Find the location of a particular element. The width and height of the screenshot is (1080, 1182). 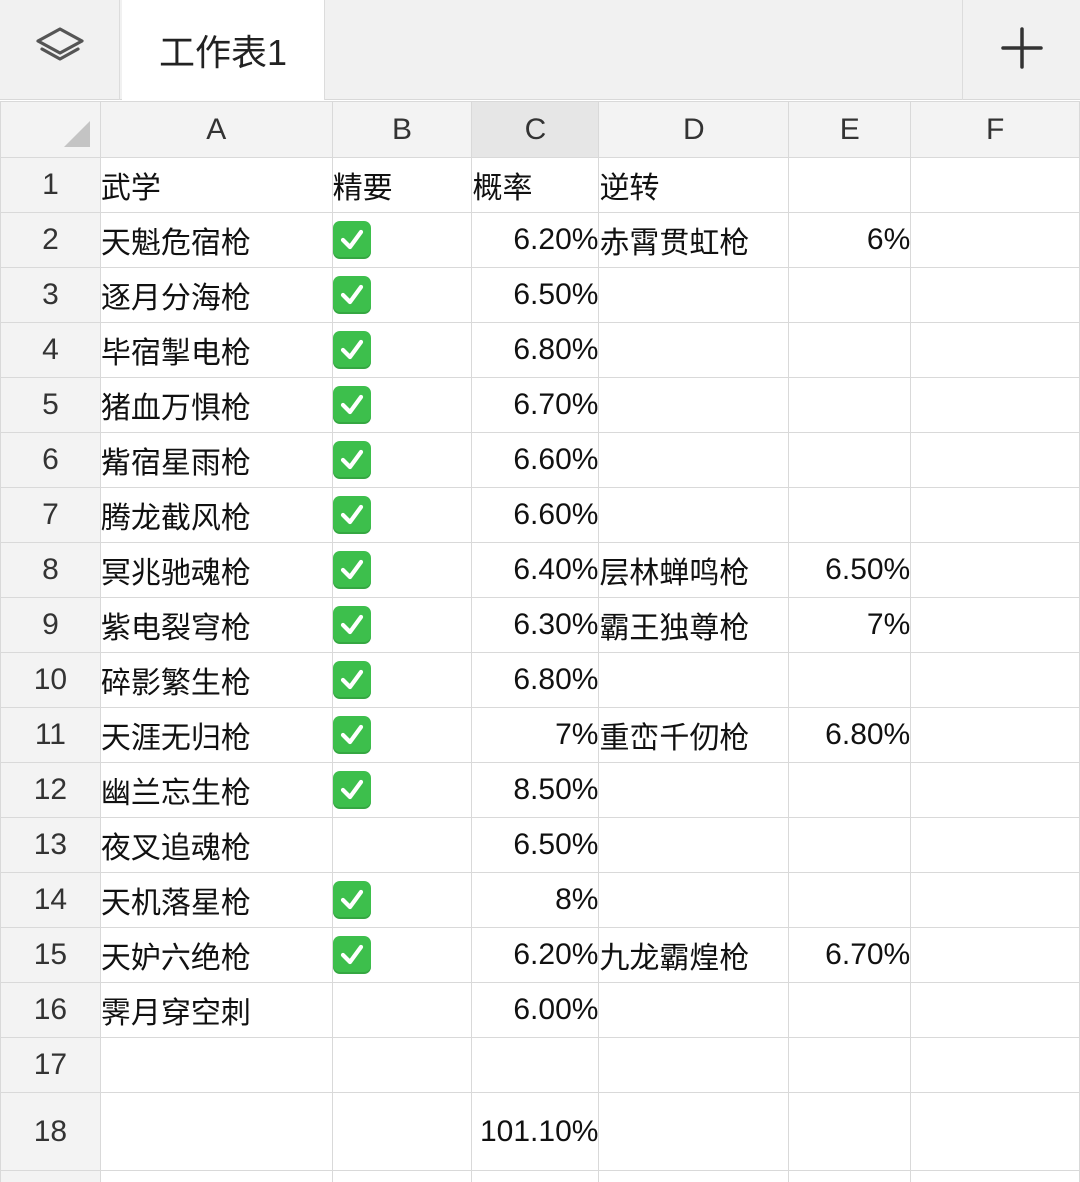

row-header: 3 is located at coordinates (50, 295).